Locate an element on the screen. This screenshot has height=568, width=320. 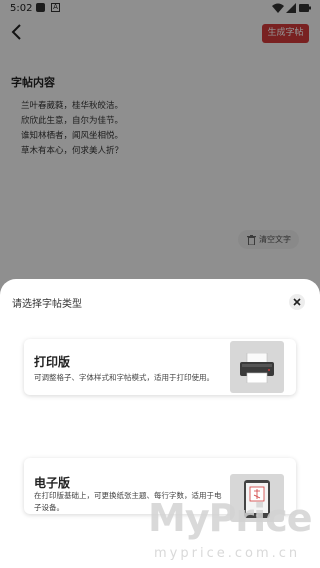
printer-icon is located at coordinates (257, 368).